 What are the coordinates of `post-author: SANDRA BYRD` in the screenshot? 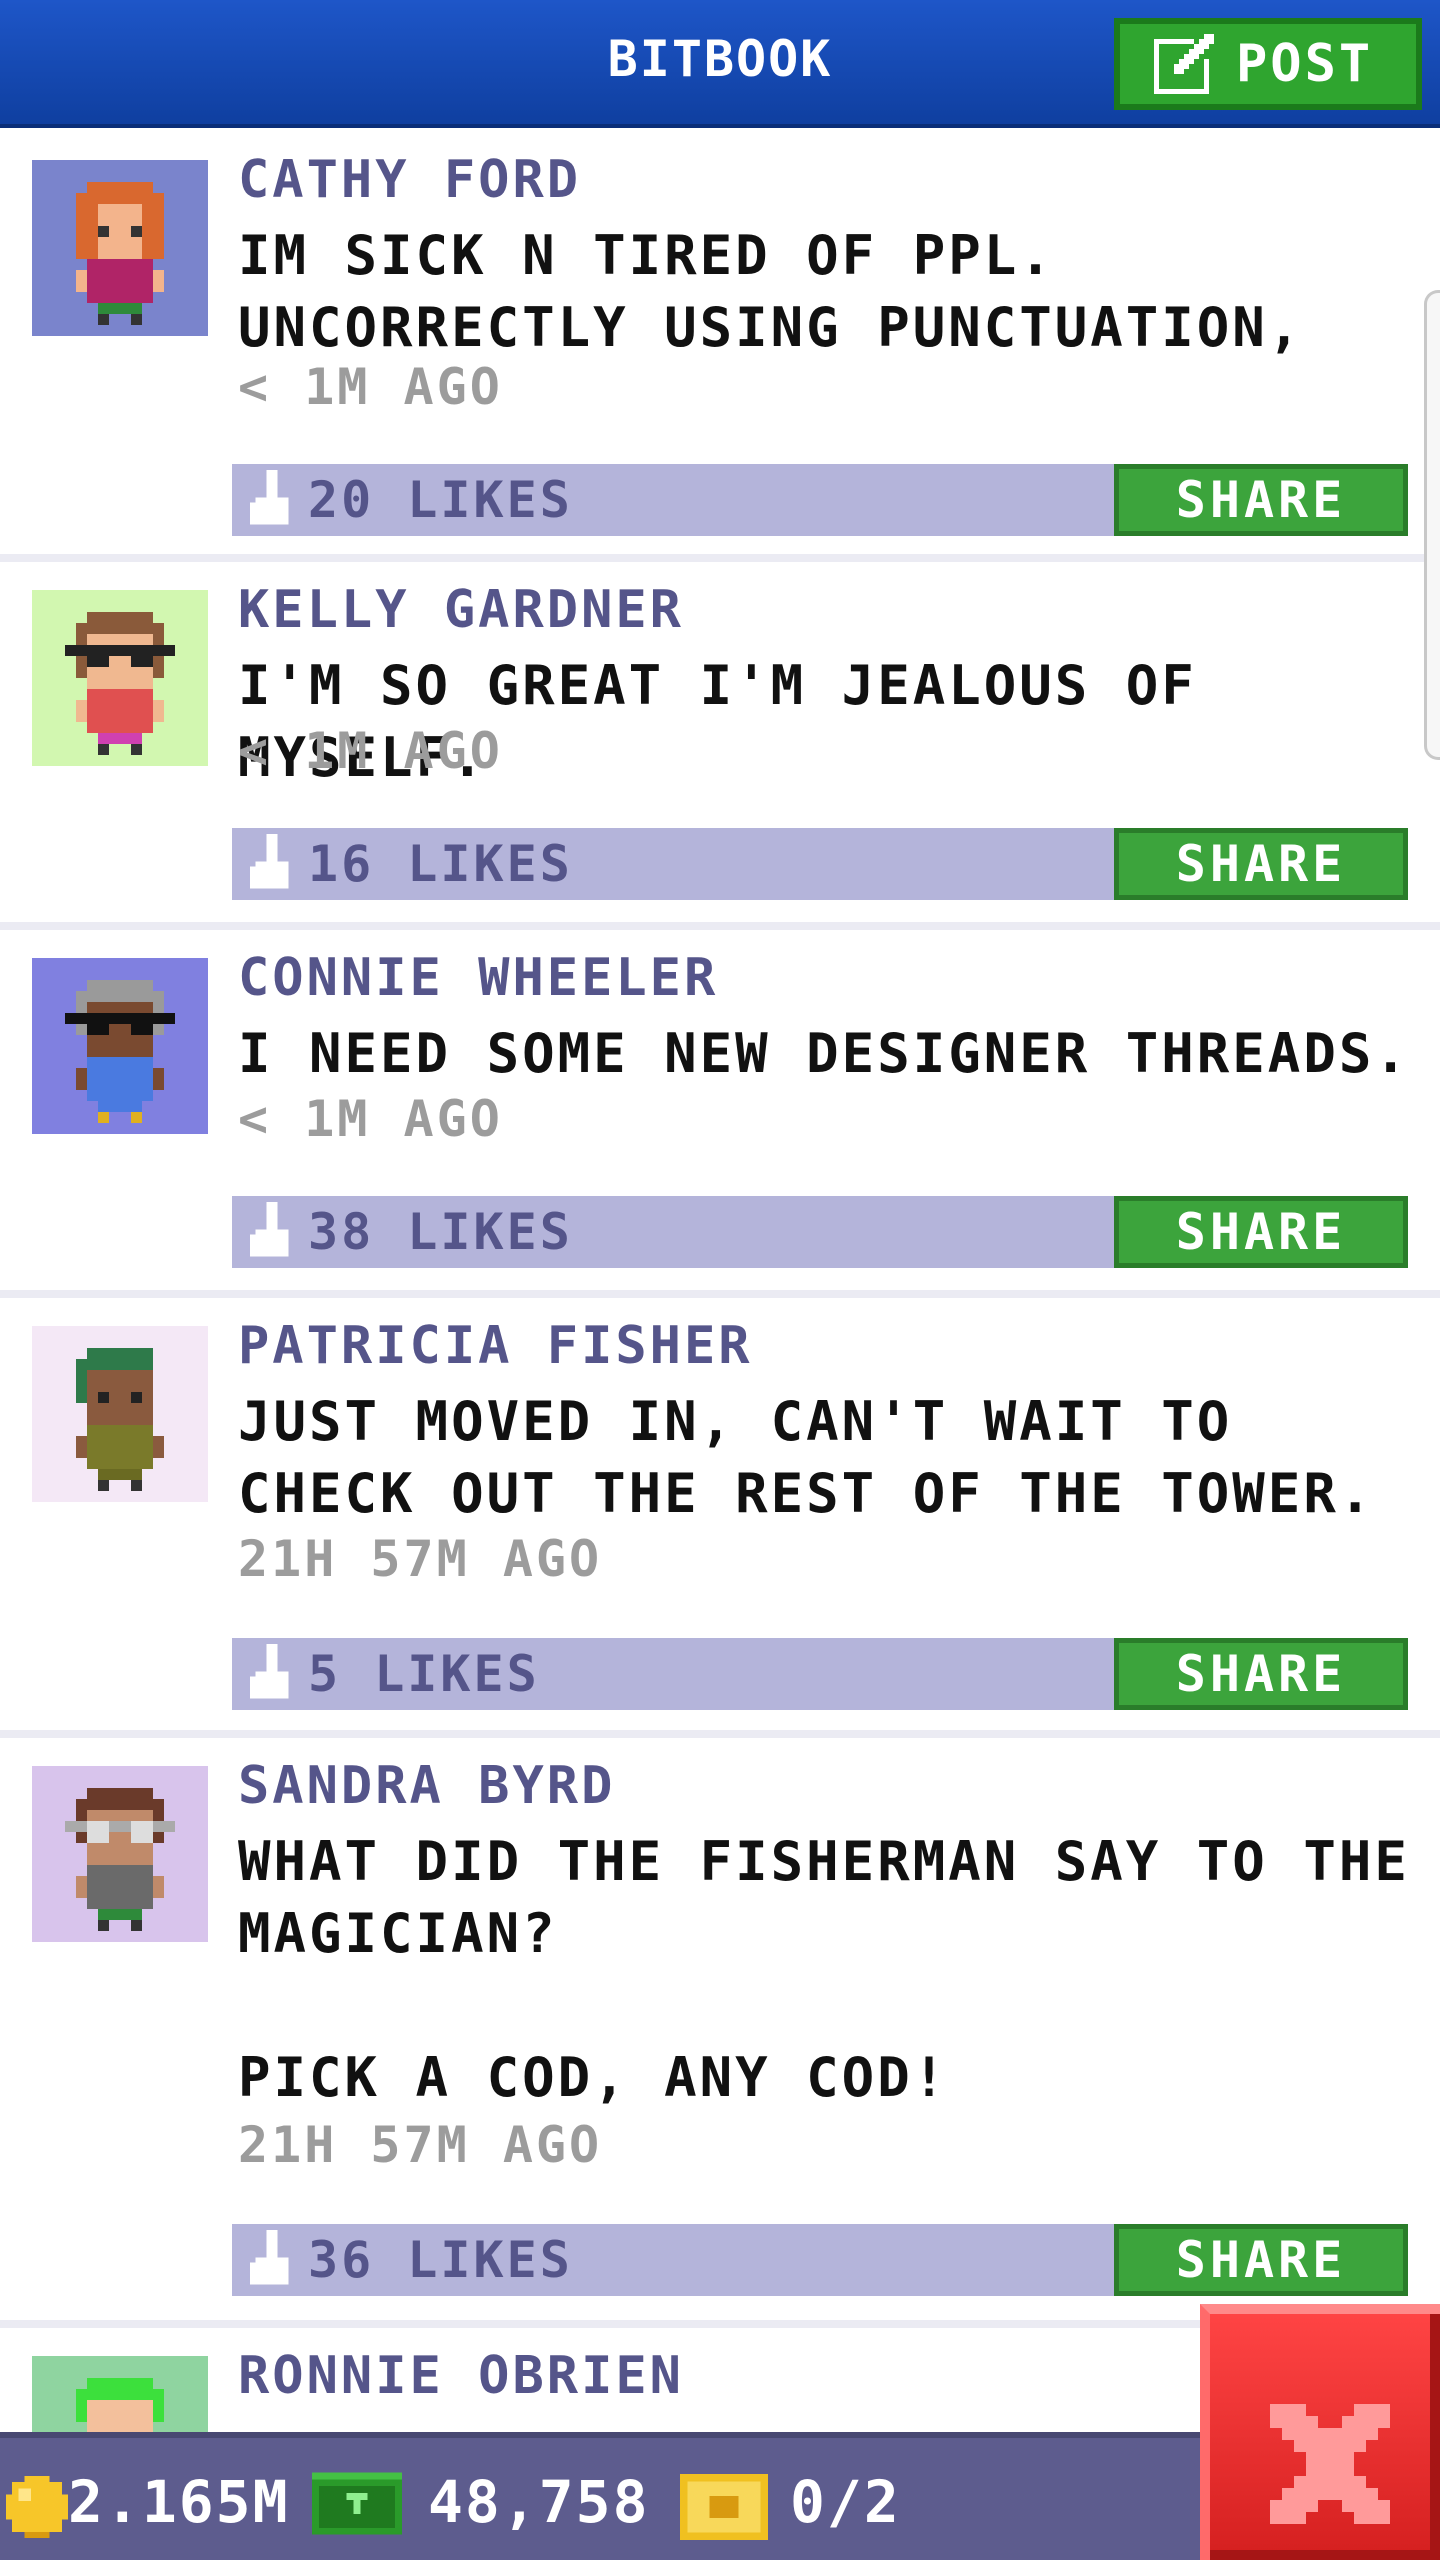 It's located at (426, 1786).